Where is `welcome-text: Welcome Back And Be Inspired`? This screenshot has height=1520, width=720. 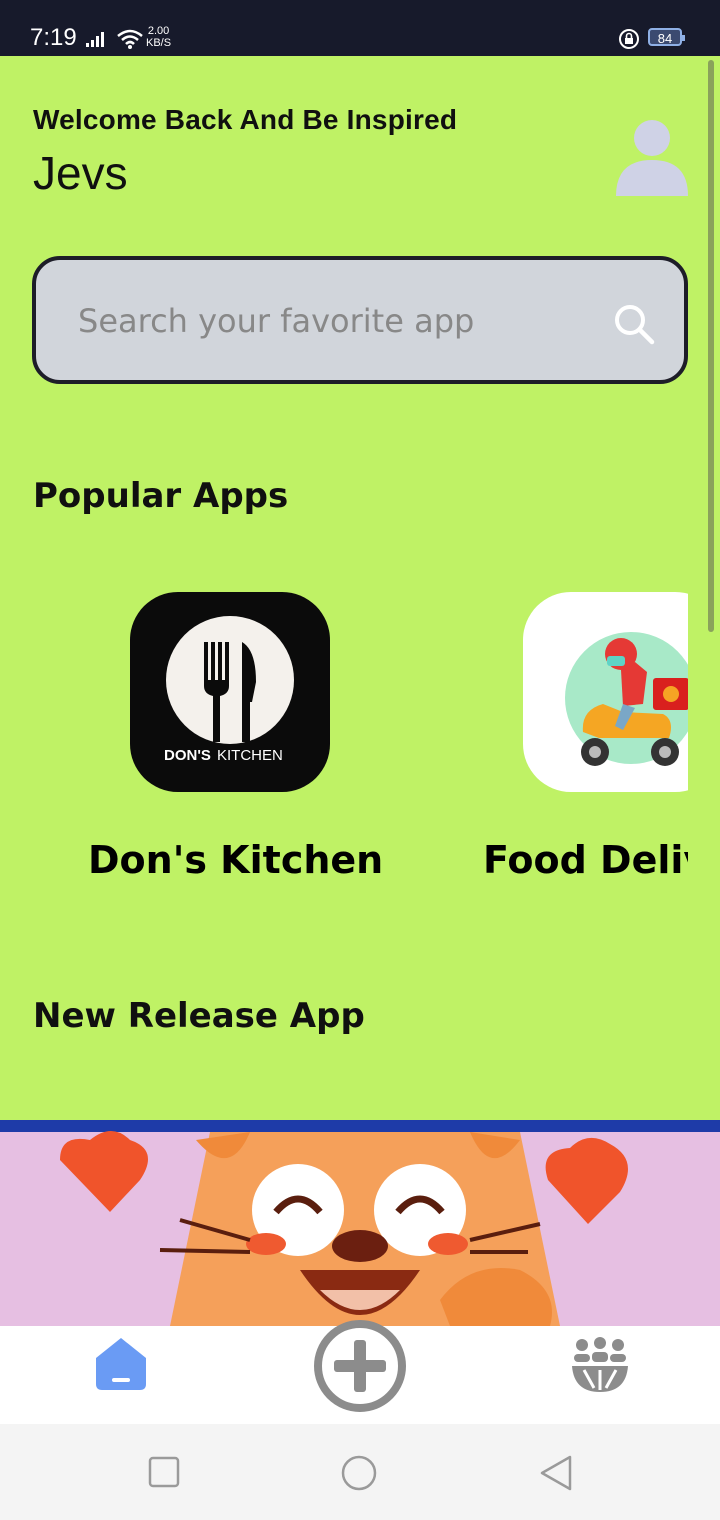 welcome-text: Welcome Back And Be Inspired is located at coordinates (245, 119).